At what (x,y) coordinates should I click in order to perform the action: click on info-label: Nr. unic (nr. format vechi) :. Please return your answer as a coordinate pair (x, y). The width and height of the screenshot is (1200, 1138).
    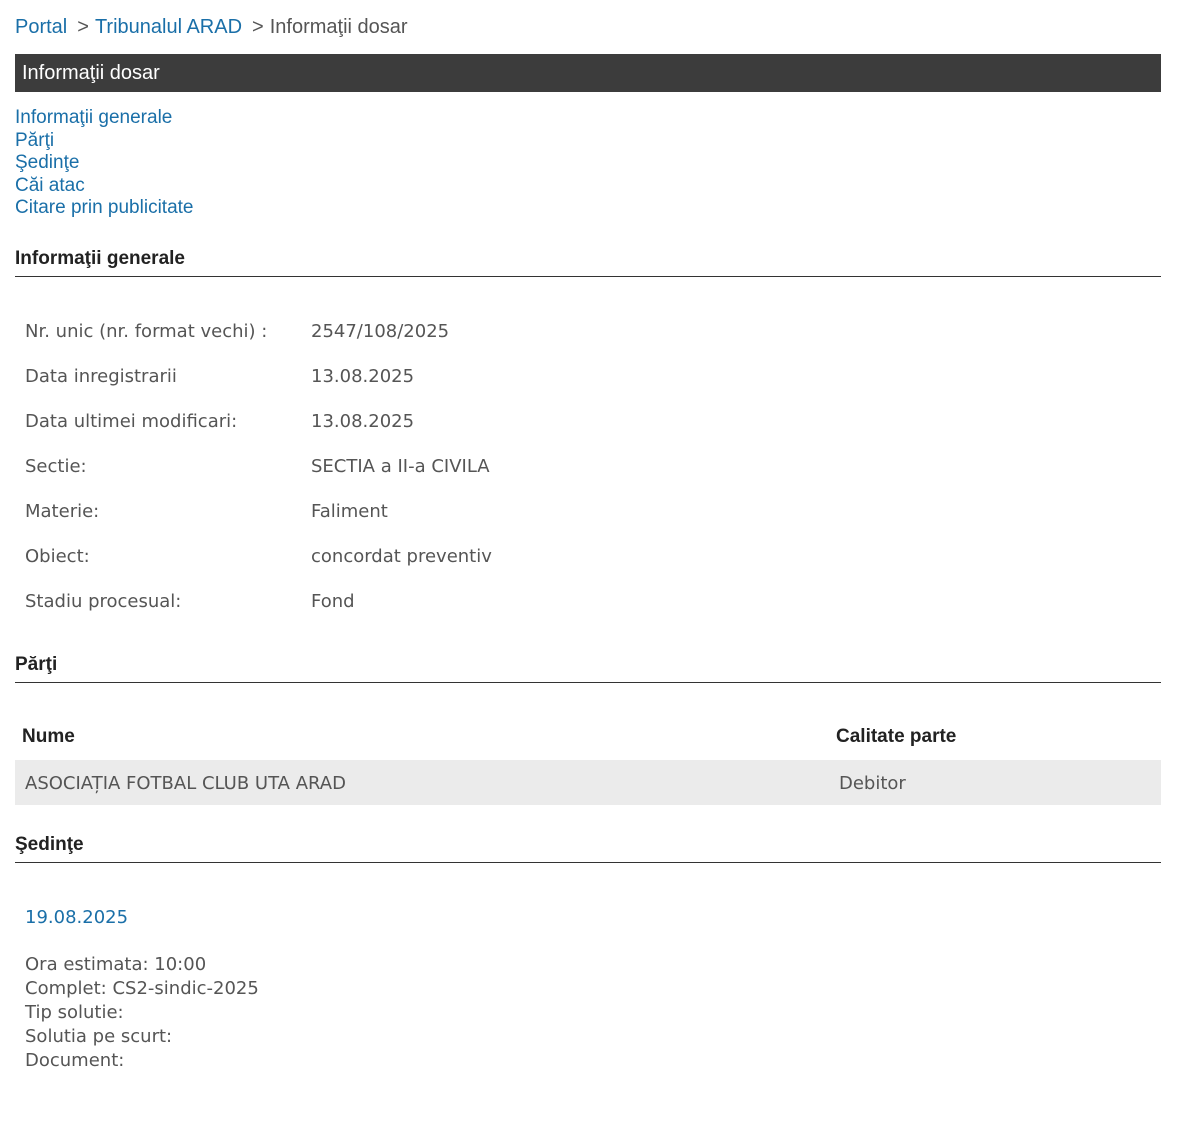
    Looking at the image, I should click on (146, 331).